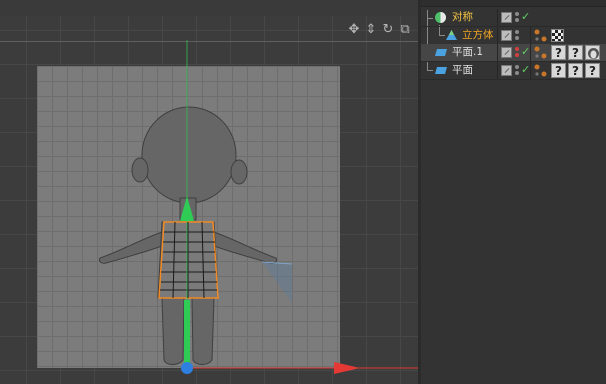 This screenshot has height=384, width=606. Describe the element at coordinates (513, 36) in the screenshot. I see `object-row-cube: 立方体` at that location.